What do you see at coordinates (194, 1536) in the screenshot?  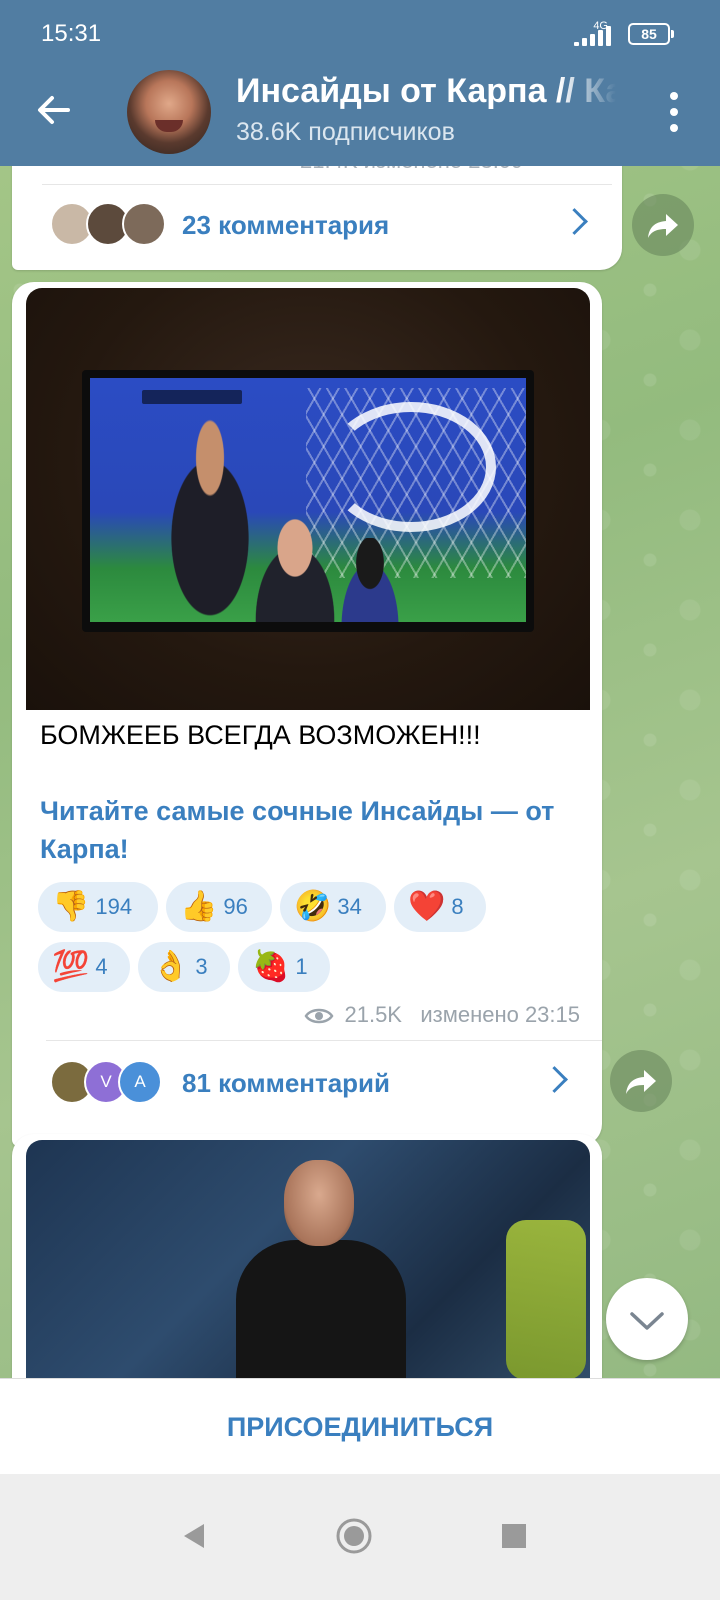 I see `nav-back-icon` at bounding box center [194, 1536].